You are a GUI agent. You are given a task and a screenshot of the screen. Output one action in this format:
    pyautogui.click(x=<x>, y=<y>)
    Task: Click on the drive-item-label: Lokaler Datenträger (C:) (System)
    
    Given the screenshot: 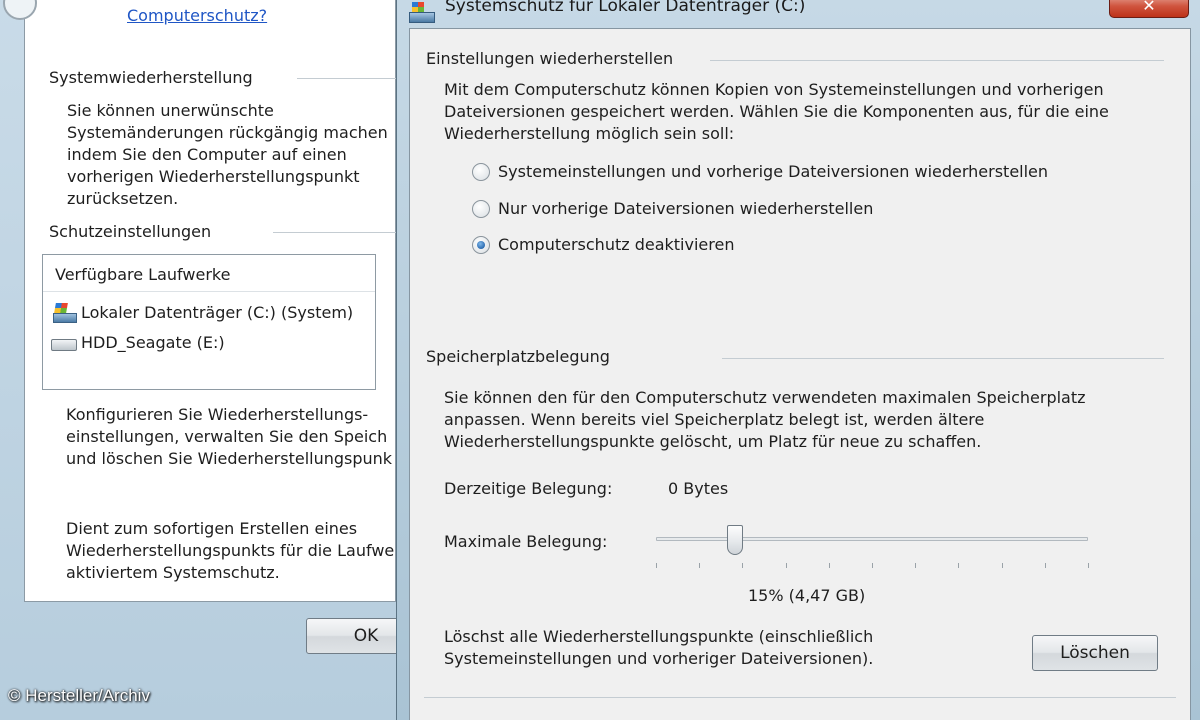 What is the action you would take?
    pyautogui.click(x=217, y=312)
    